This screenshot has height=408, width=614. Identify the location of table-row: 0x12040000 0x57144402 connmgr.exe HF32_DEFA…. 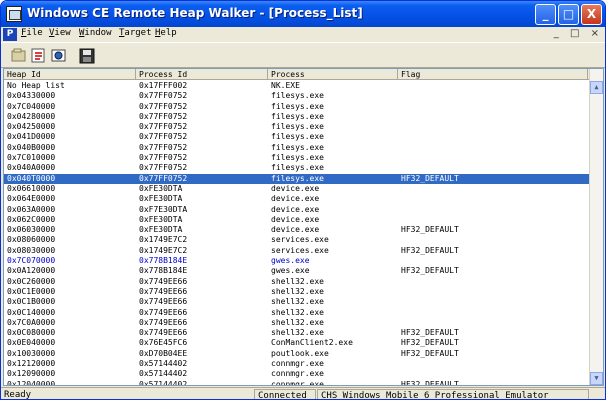
(303, 382).